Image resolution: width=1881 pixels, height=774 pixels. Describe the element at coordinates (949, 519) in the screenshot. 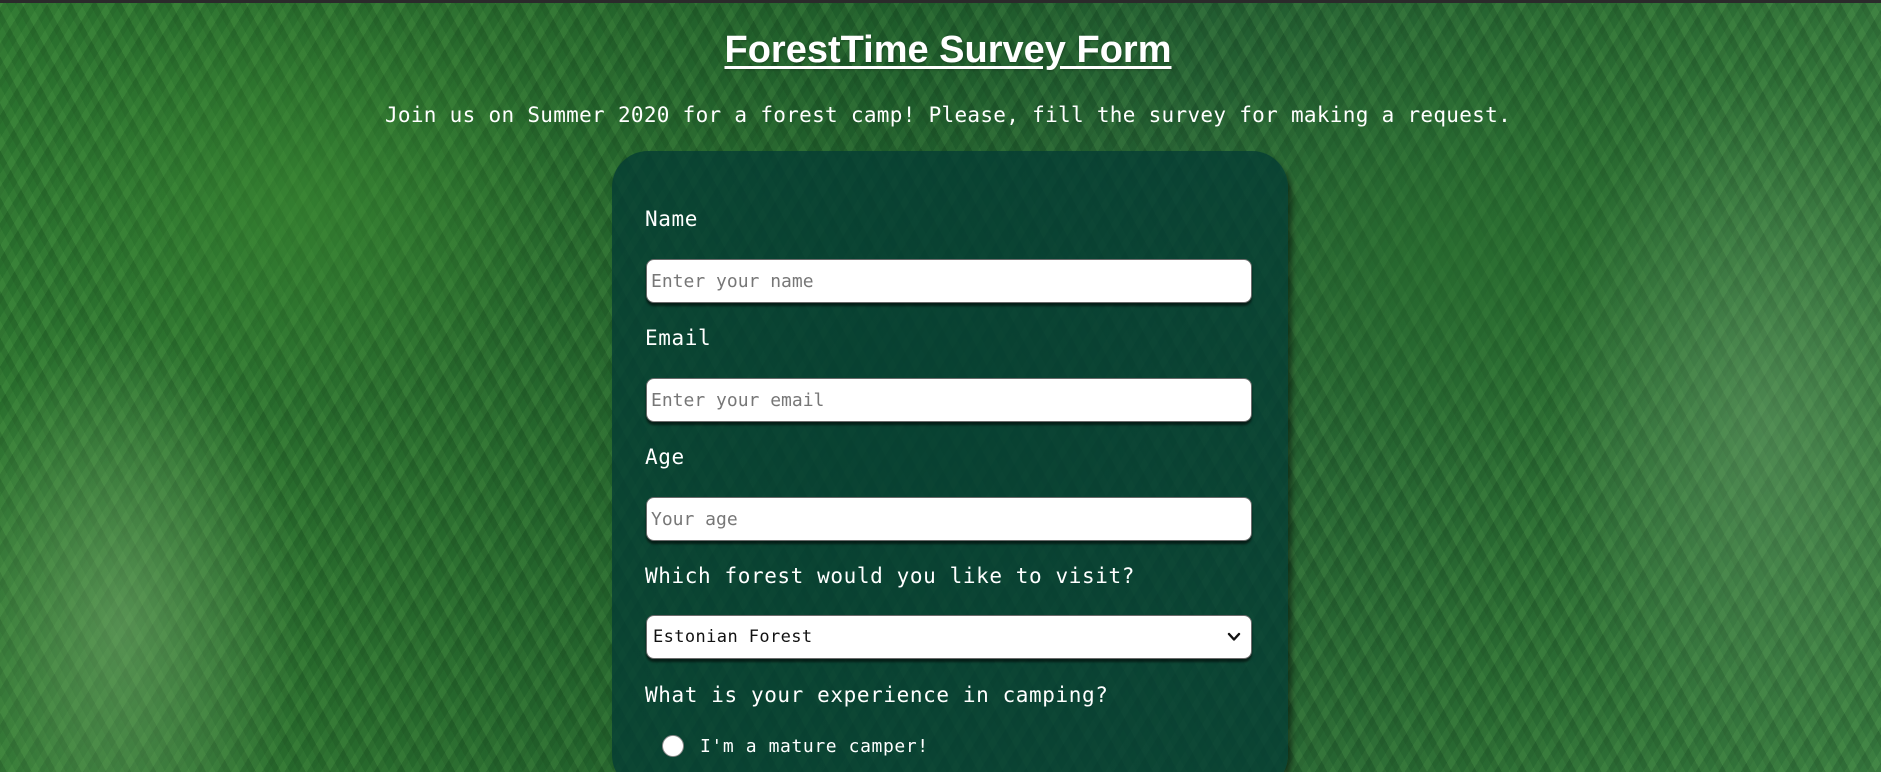

I see `age-input` at that location.